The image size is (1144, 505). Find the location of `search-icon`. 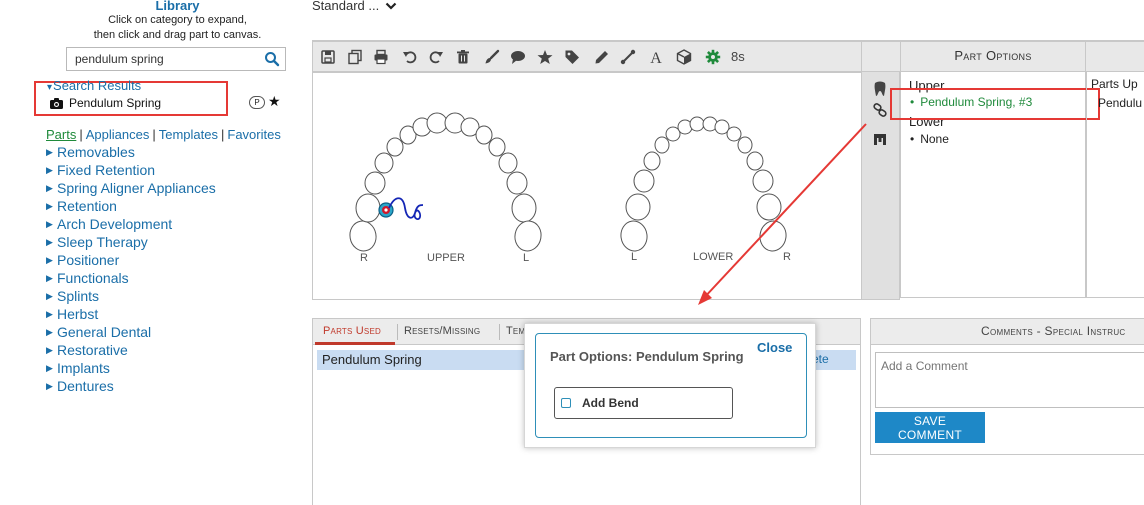

search-icon is located at coordinates (272, 59).